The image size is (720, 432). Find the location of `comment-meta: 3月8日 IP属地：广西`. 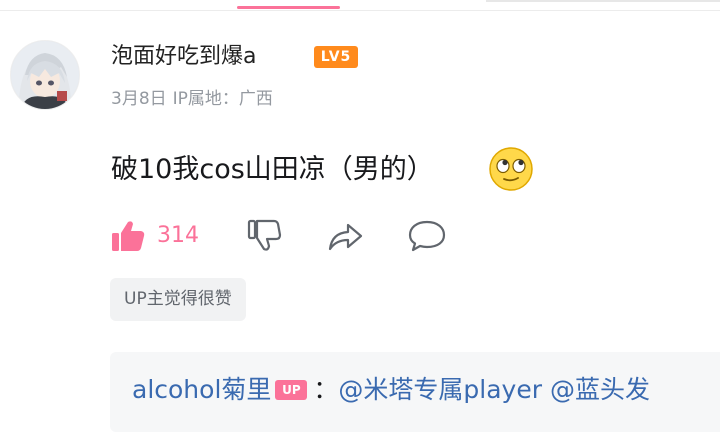

comment-meta: 3月8日 IP属地：广西 is located at coordinates (192, 99).